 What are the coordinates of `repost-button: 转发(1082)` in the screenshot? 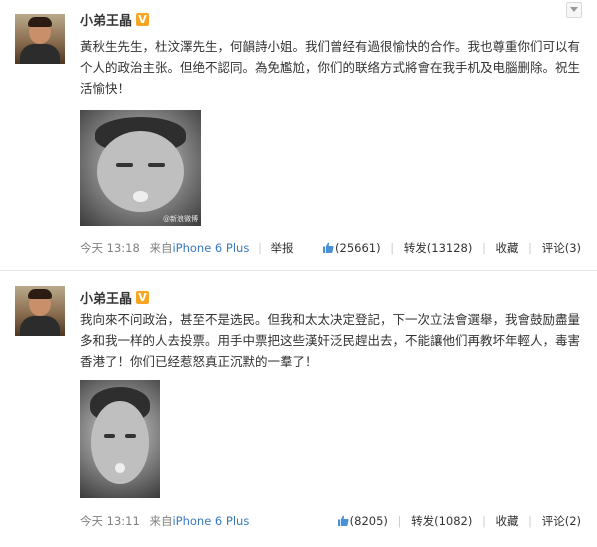 It's located at (441, 521).